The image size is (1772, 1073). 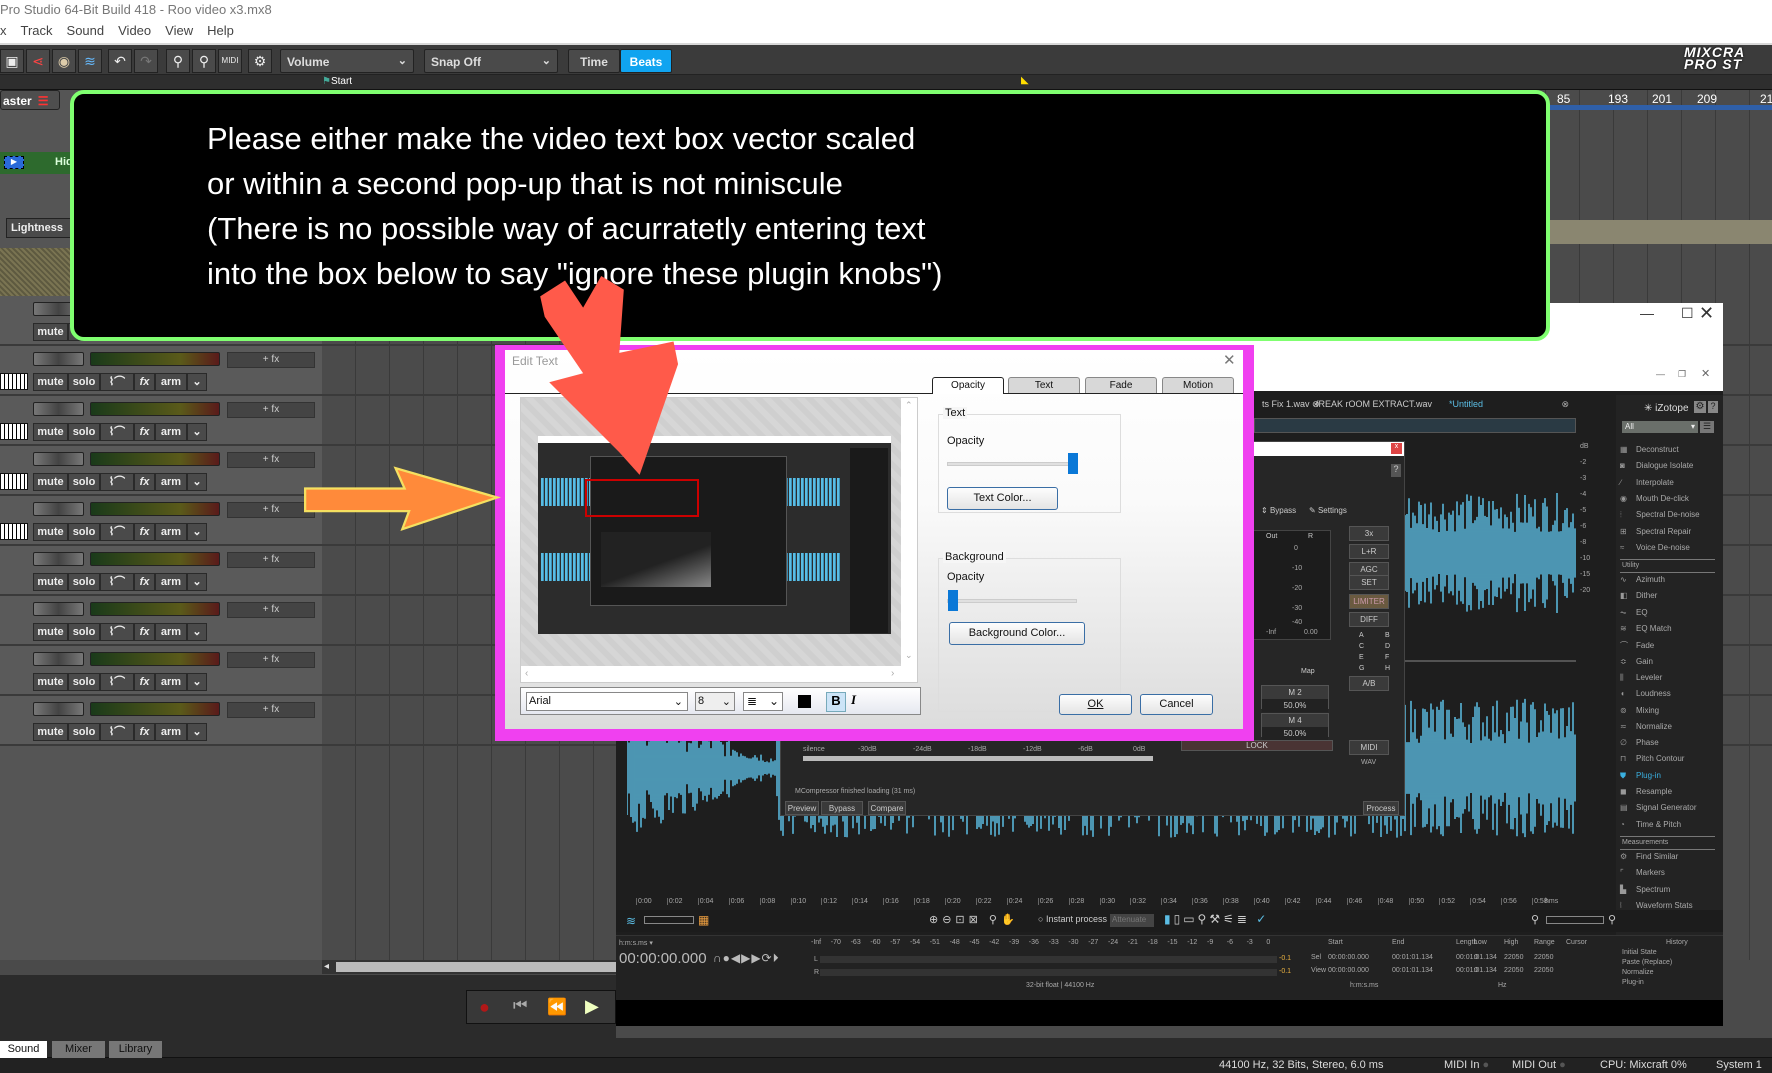 I want to click on module-item: ⊚ Mixing, so click(x=1670, y=714).